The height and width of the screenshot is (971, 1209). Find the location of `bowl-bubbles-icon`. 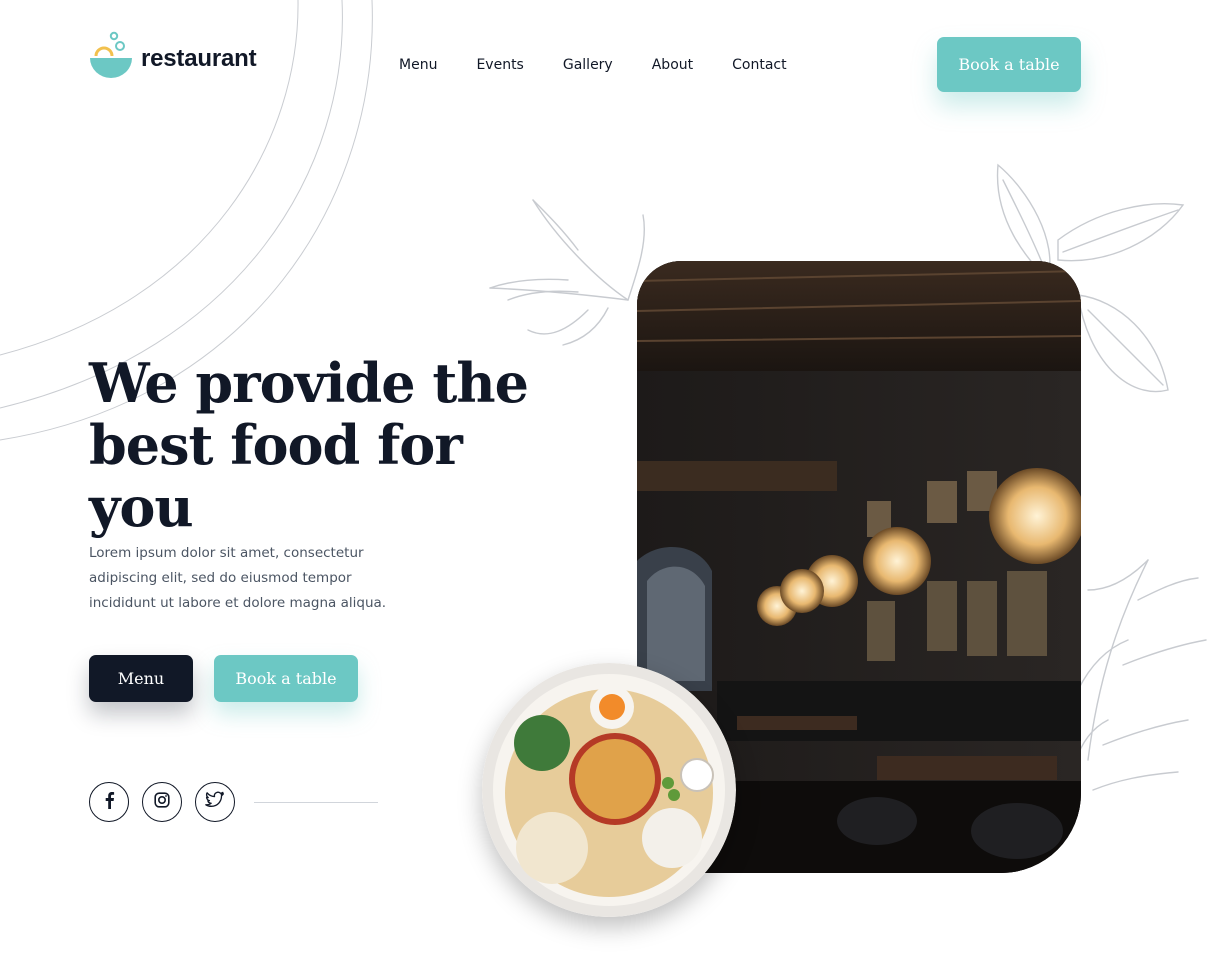

bowl-bubbles-icon is located at coordinates (111, 55).